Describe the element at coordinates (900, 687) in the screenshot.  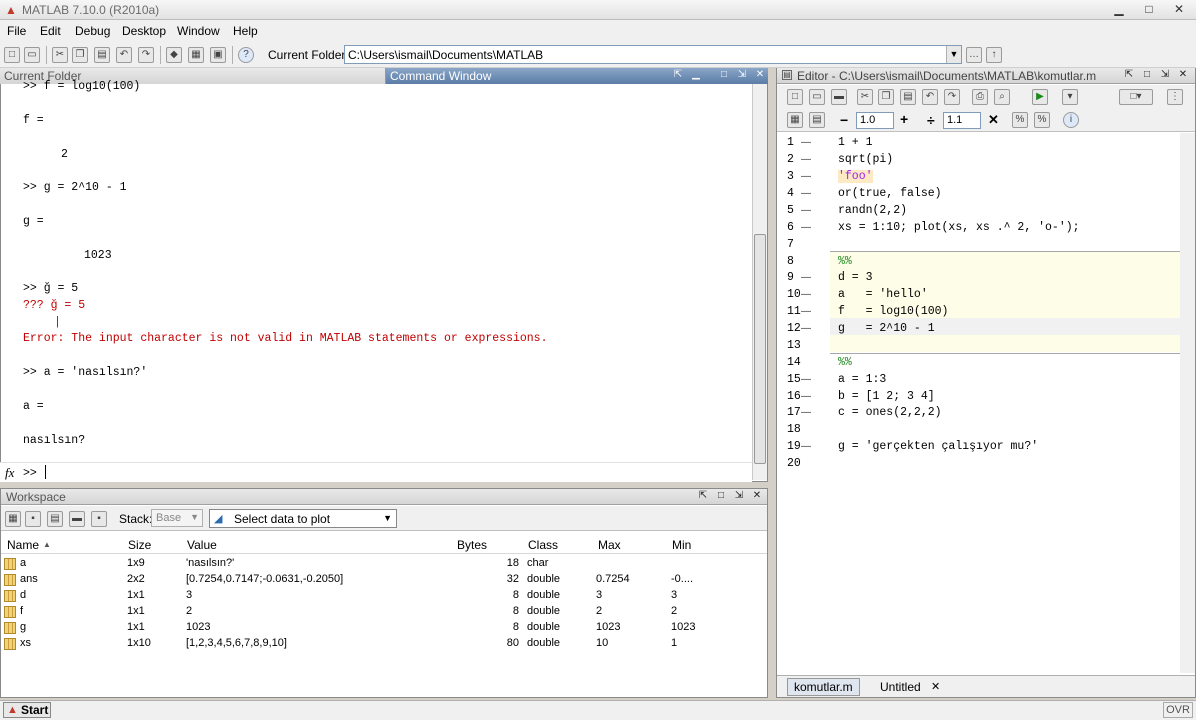
I see `tab-untitled: Untitled` at that location.